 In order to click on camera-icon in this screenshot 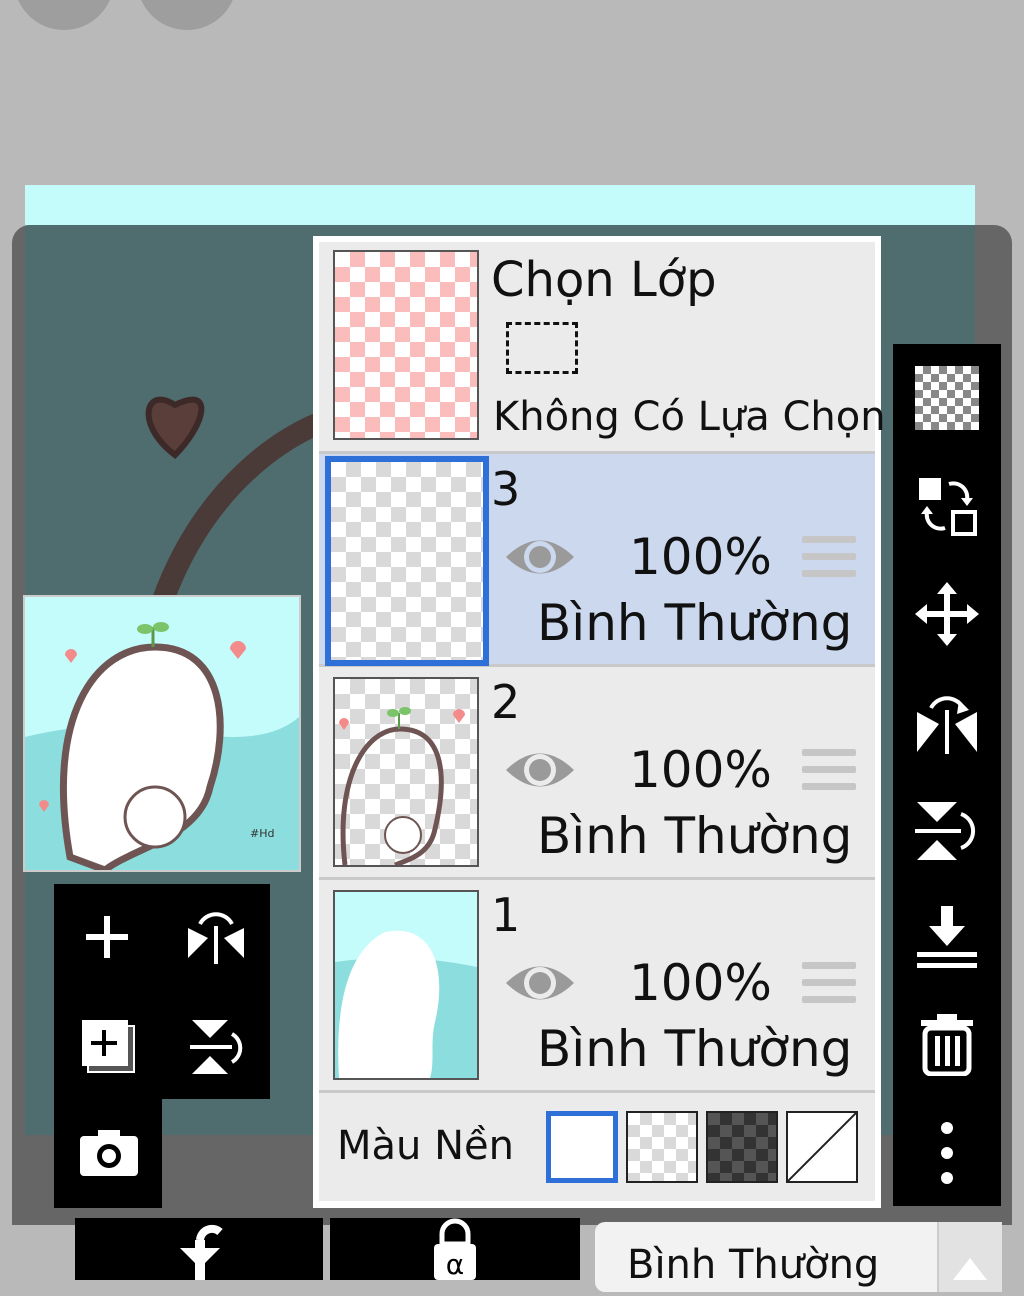, I will do `click(109, 1153)`.